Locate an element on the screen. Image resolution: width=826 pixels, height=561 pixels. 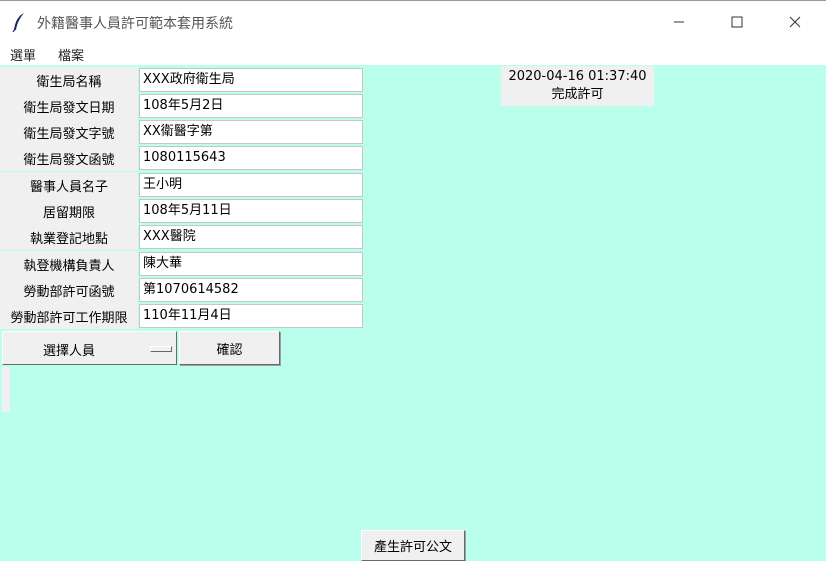
menu-bar: 選單 檔案 is located at coordinates (413, 53).